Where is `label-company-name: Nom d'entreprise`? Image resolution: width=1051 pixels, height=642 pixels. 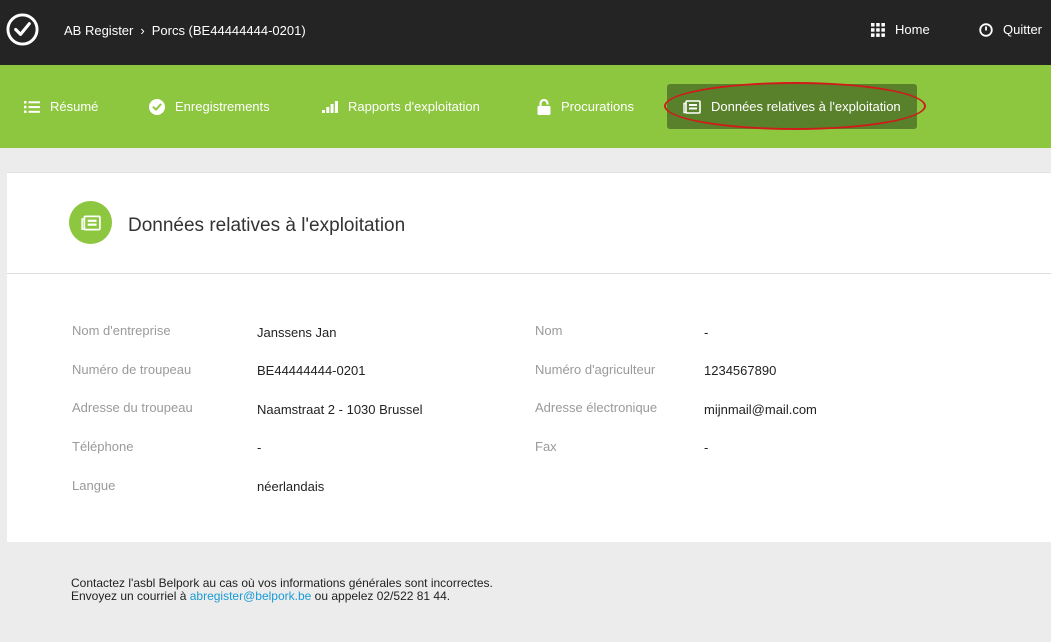
label-company-name: Nom d'entreprise is located at coordinates (121, 330).